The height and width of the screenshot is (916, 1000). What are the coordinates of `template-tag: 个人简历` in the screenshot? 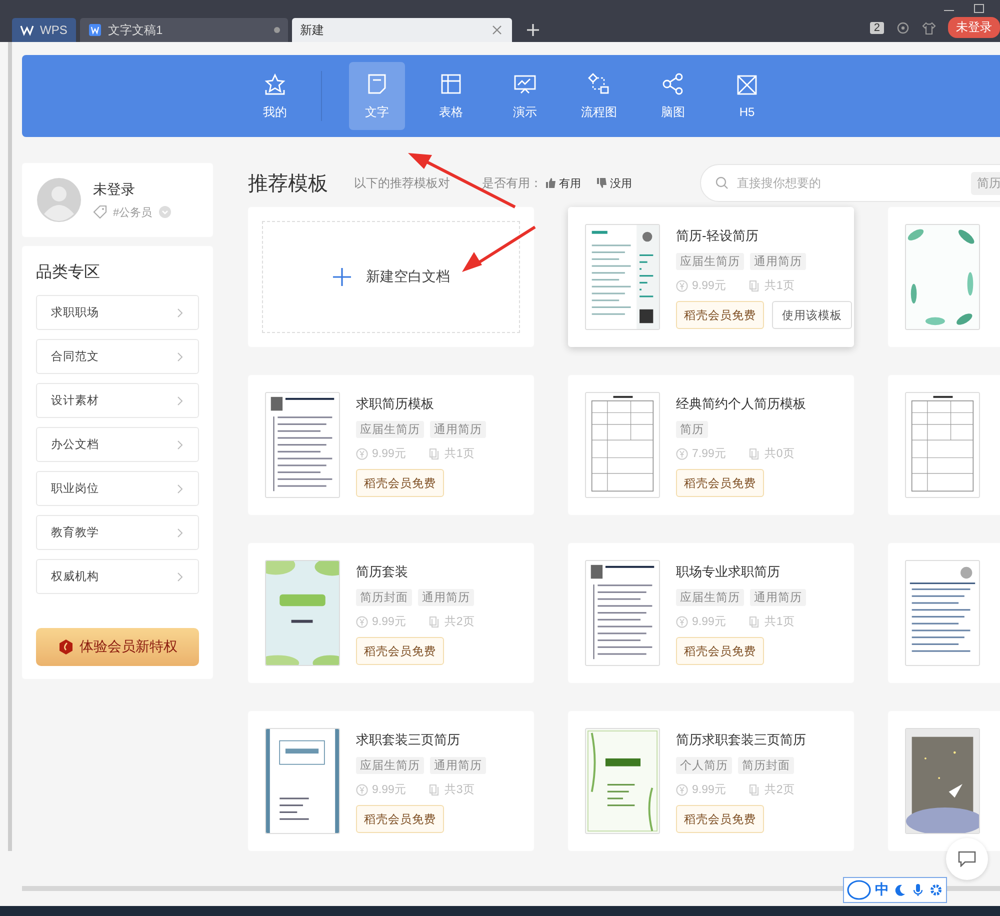 It's located at (704, 765).